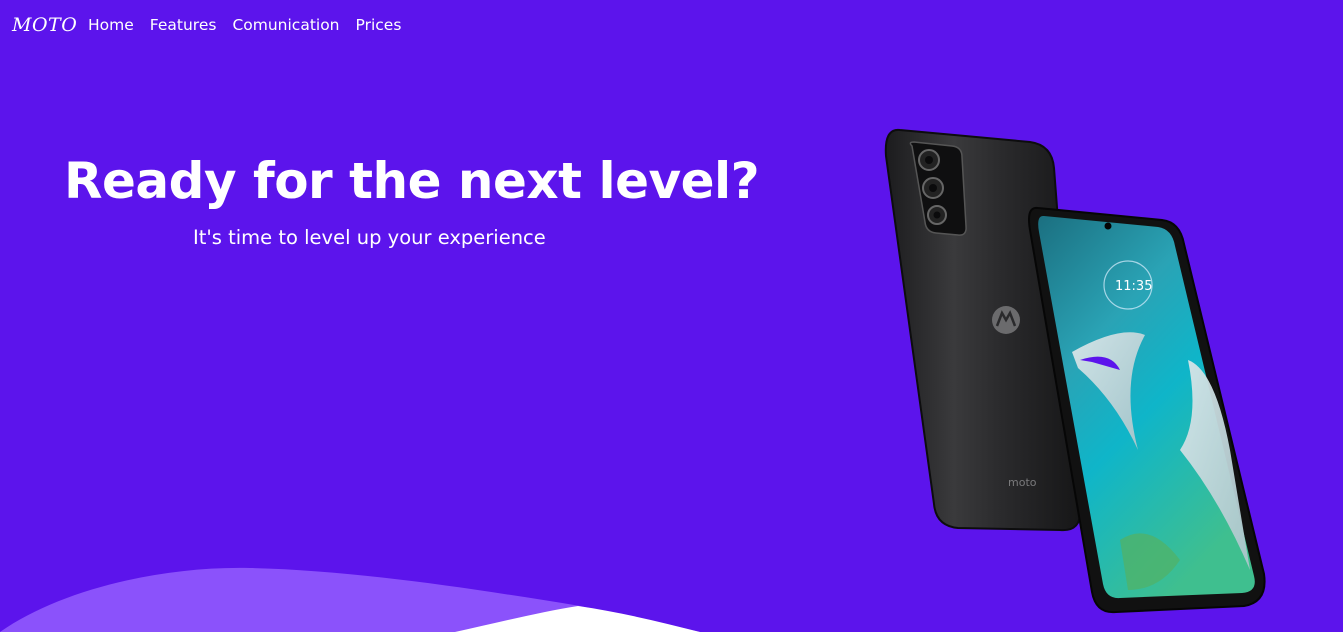  I want to click on clock-time: 11:35, so click(1133, 286).